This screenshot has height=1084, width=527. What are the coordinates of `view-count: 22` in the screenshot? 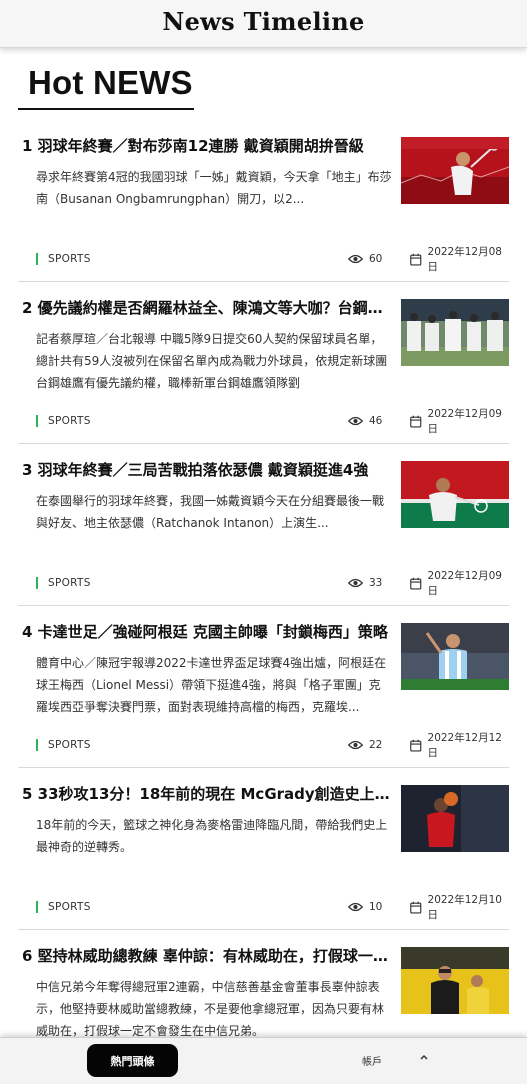 It's located at (379, 745).